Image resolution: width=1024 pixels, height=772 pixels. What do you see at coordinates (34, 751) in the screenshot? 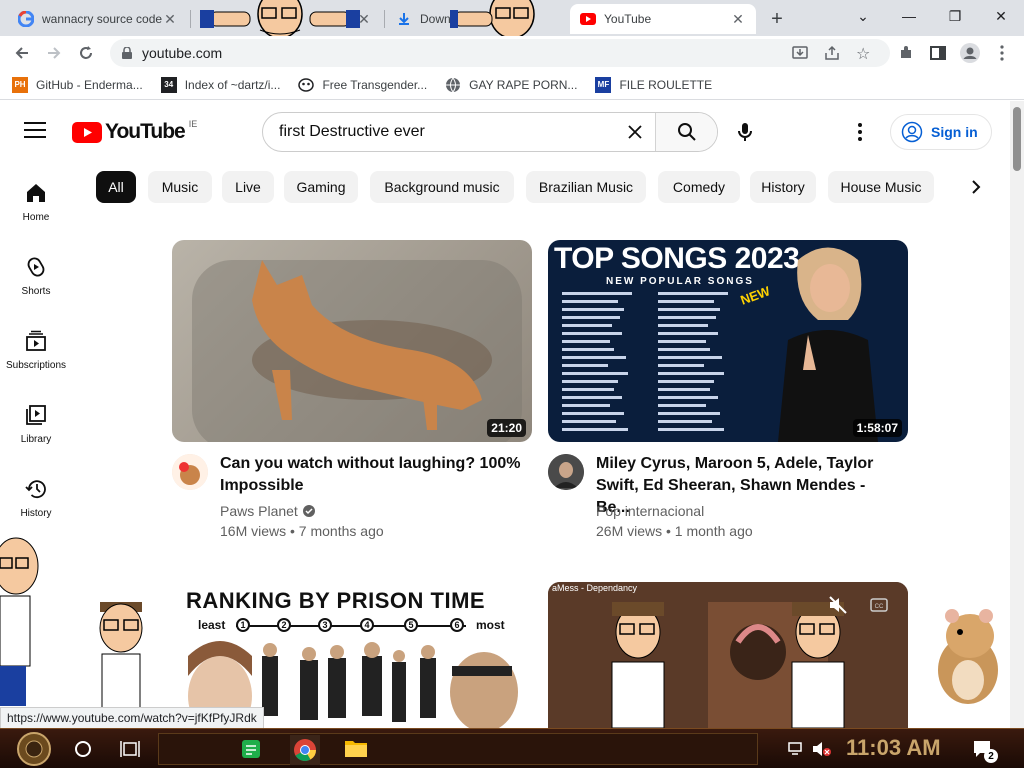
I see `start-button` at bounding box center [34, 751].